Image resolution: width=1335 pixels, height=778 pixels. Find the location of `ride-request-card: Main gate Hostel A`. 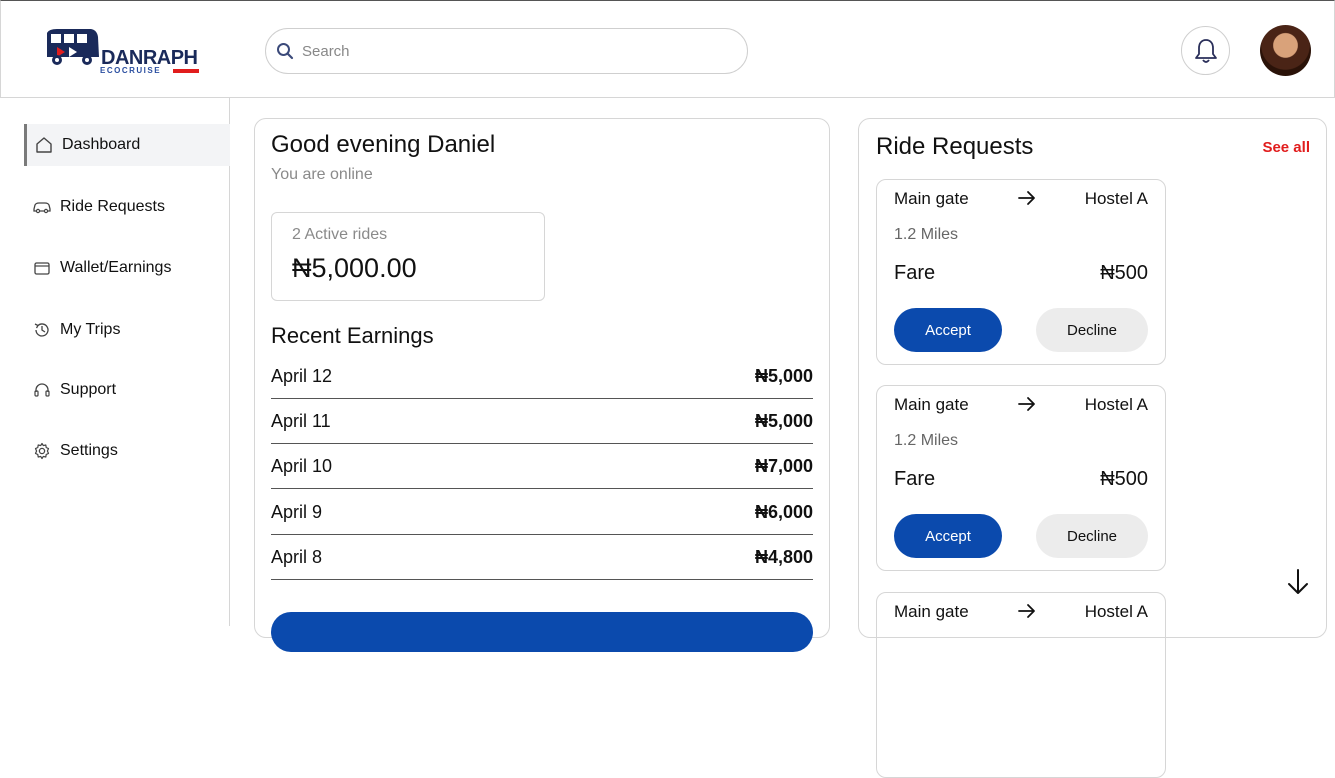

ride-request-card: Main gate Hostel A is located at coordinates (1021, 685).